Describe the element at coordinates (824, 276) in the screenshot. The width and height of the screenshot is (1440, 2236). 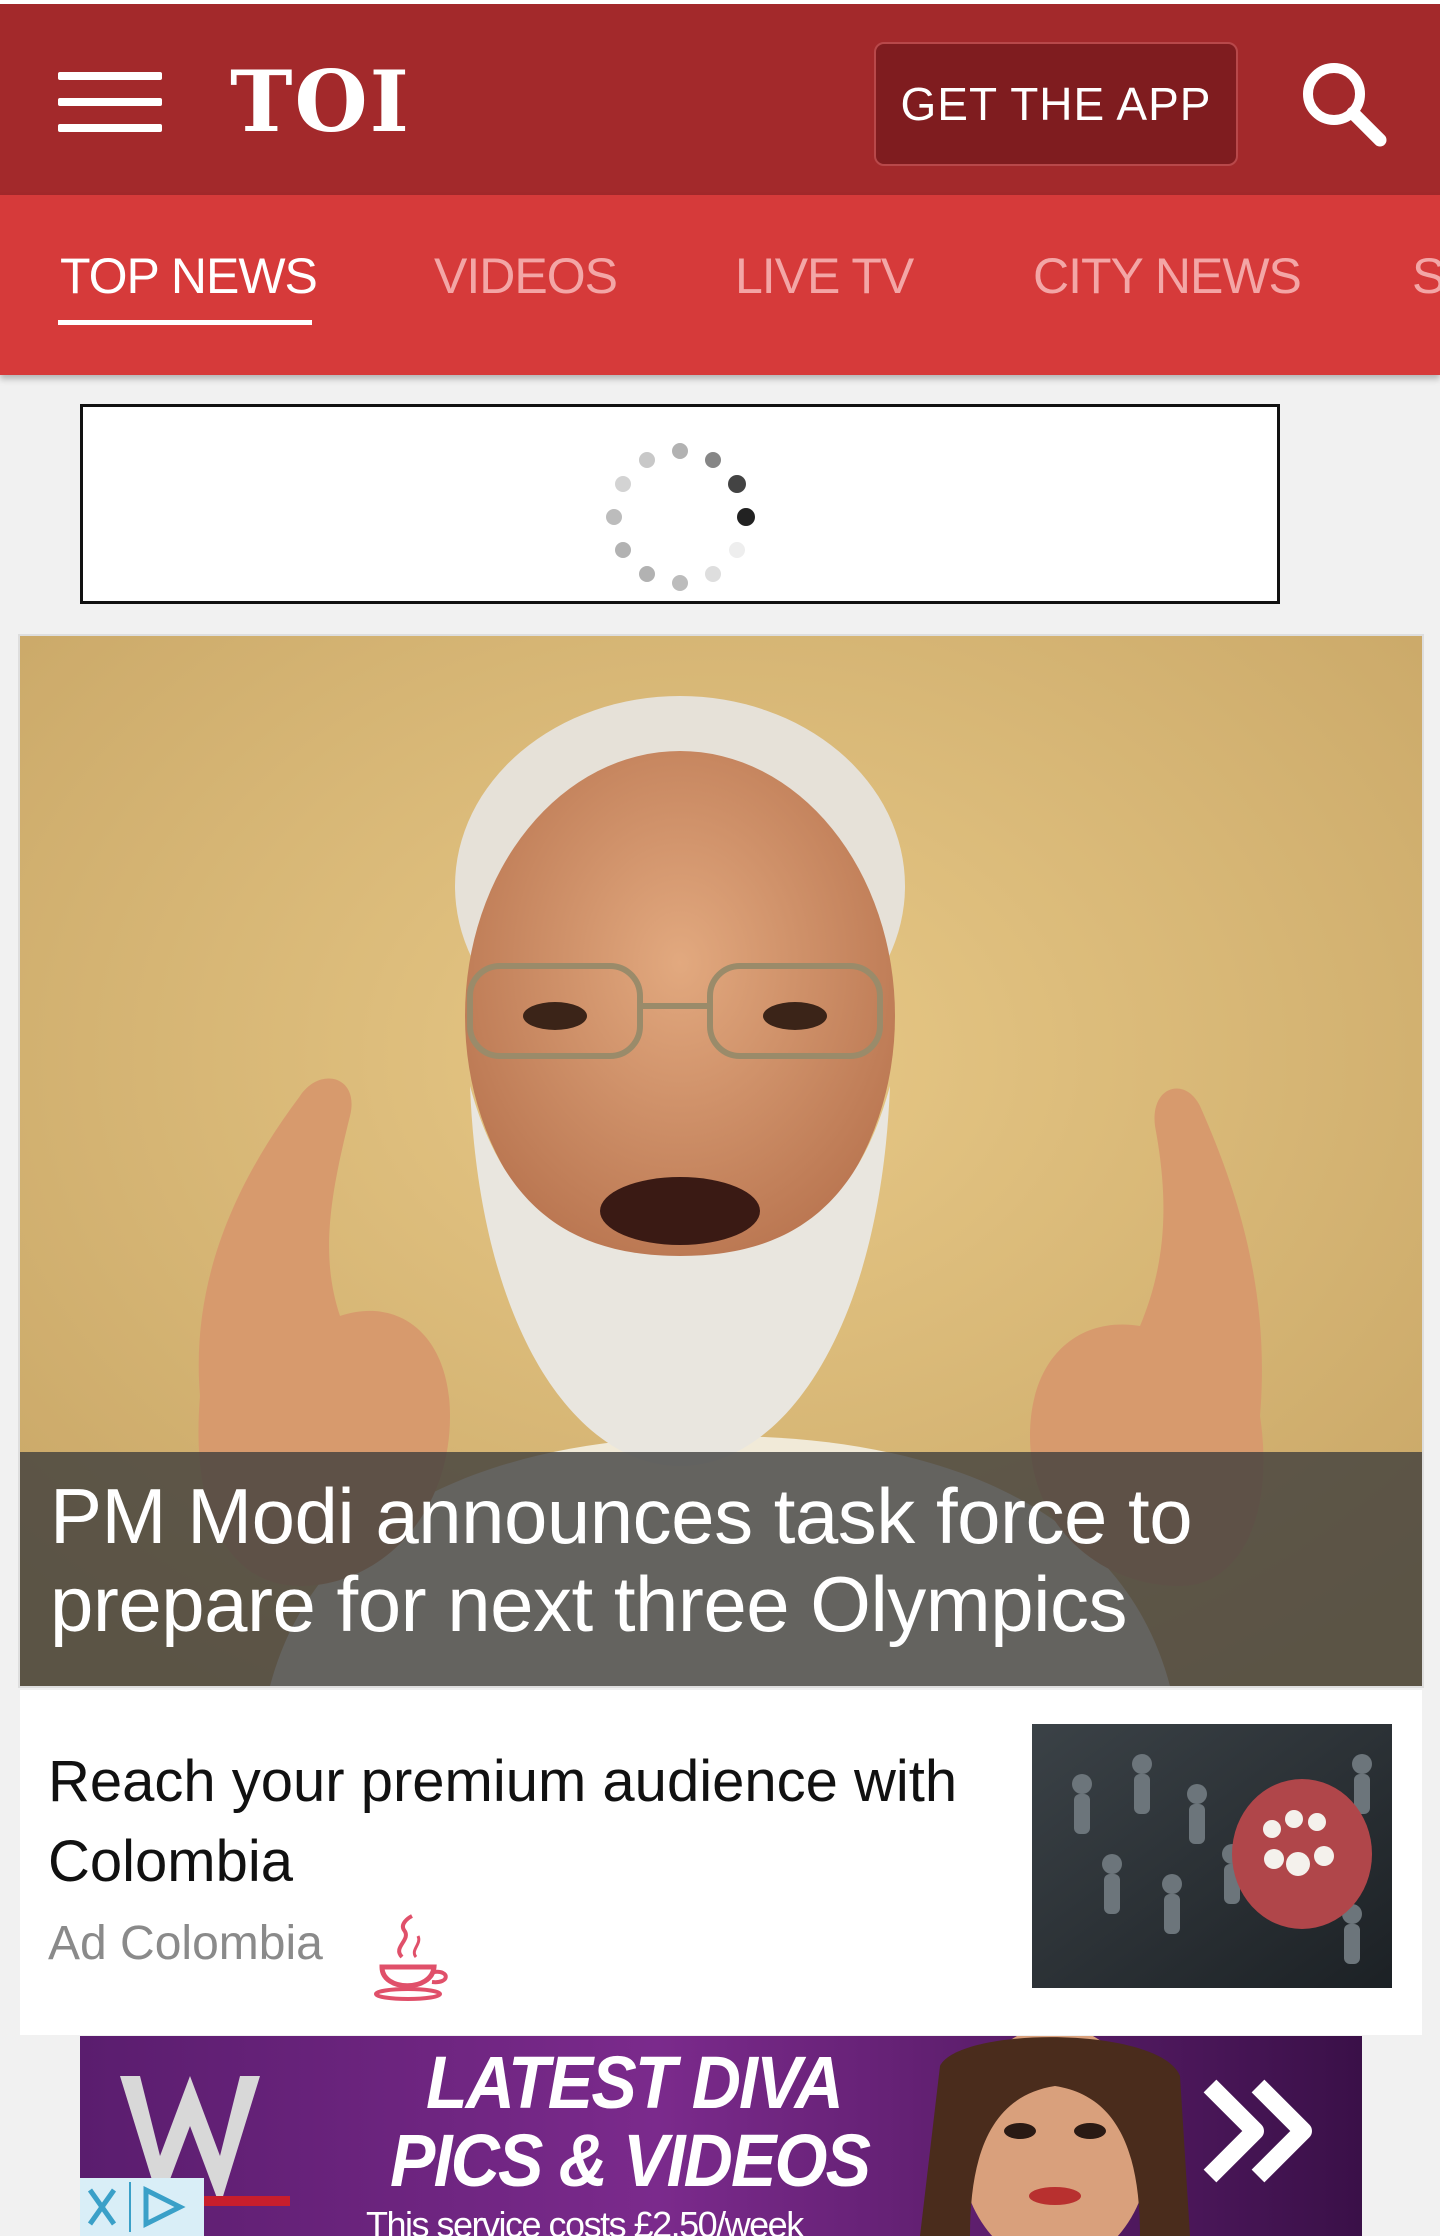
I see `tab-live-tv: LIVE TV` at that location.